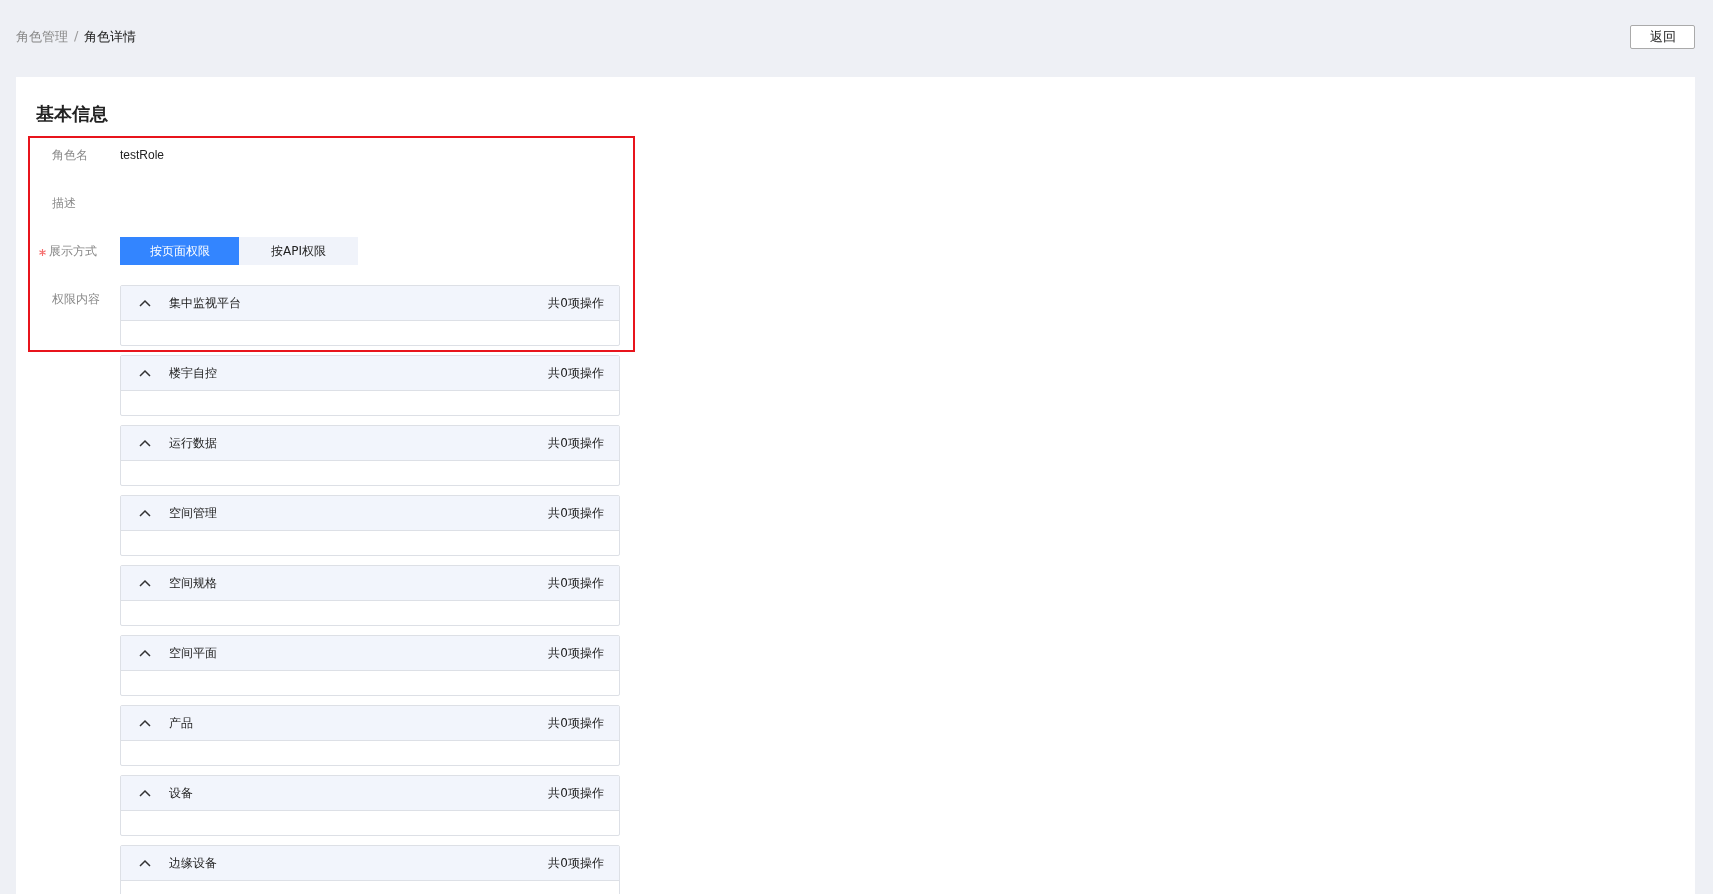 The width and height of the screenshot is (1713, 894). Describe the element at coordinates (76, 299) in the screenshot. I see `field-label: 权限内容` at that location.